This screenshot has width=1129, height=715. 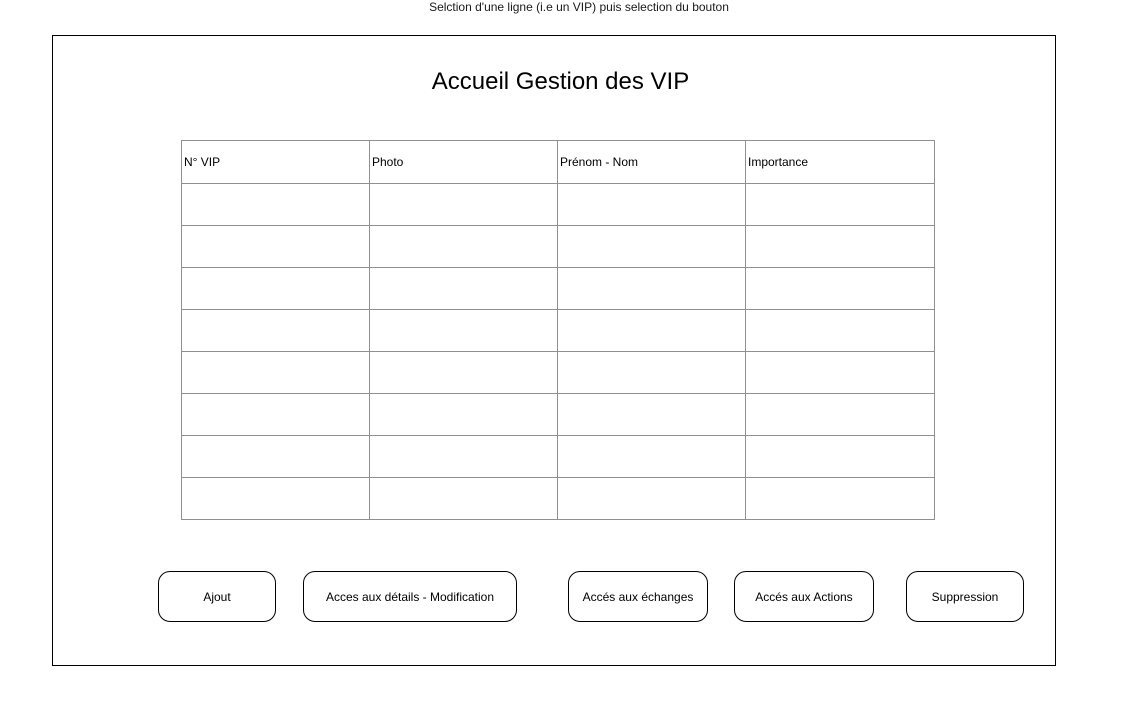 I want to click on table-header-row: N° VIP Photo Prénom - Nom Importance, so click(x=558, y=162).